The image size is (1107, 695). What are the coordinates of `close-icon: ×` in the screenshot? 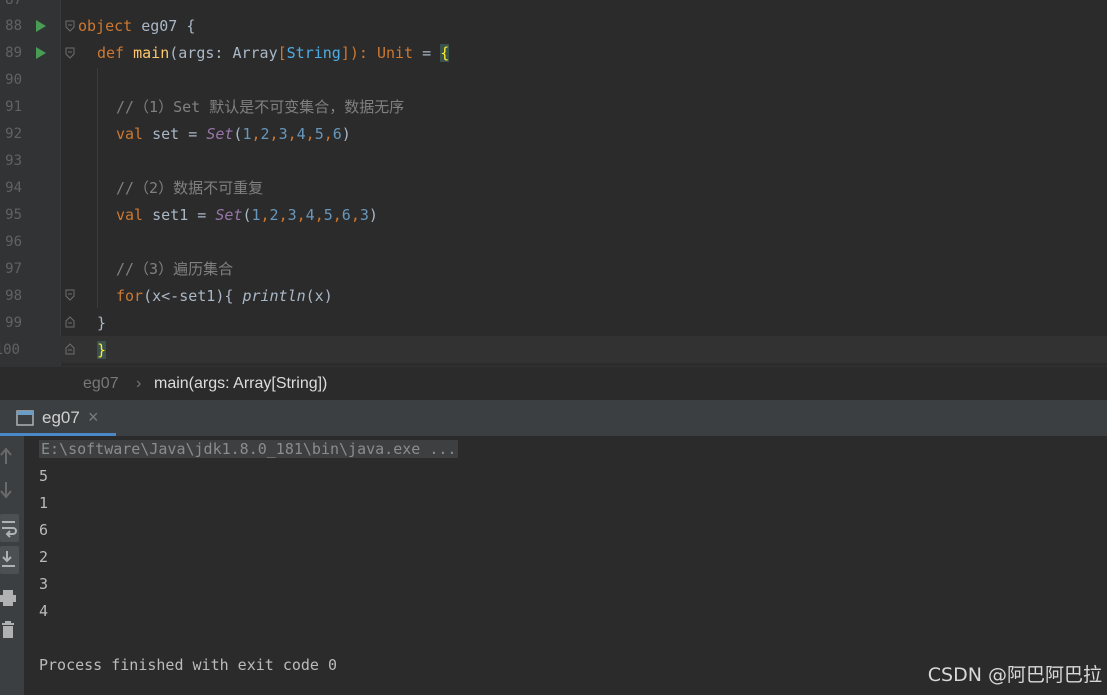 It's located at (93, 417).